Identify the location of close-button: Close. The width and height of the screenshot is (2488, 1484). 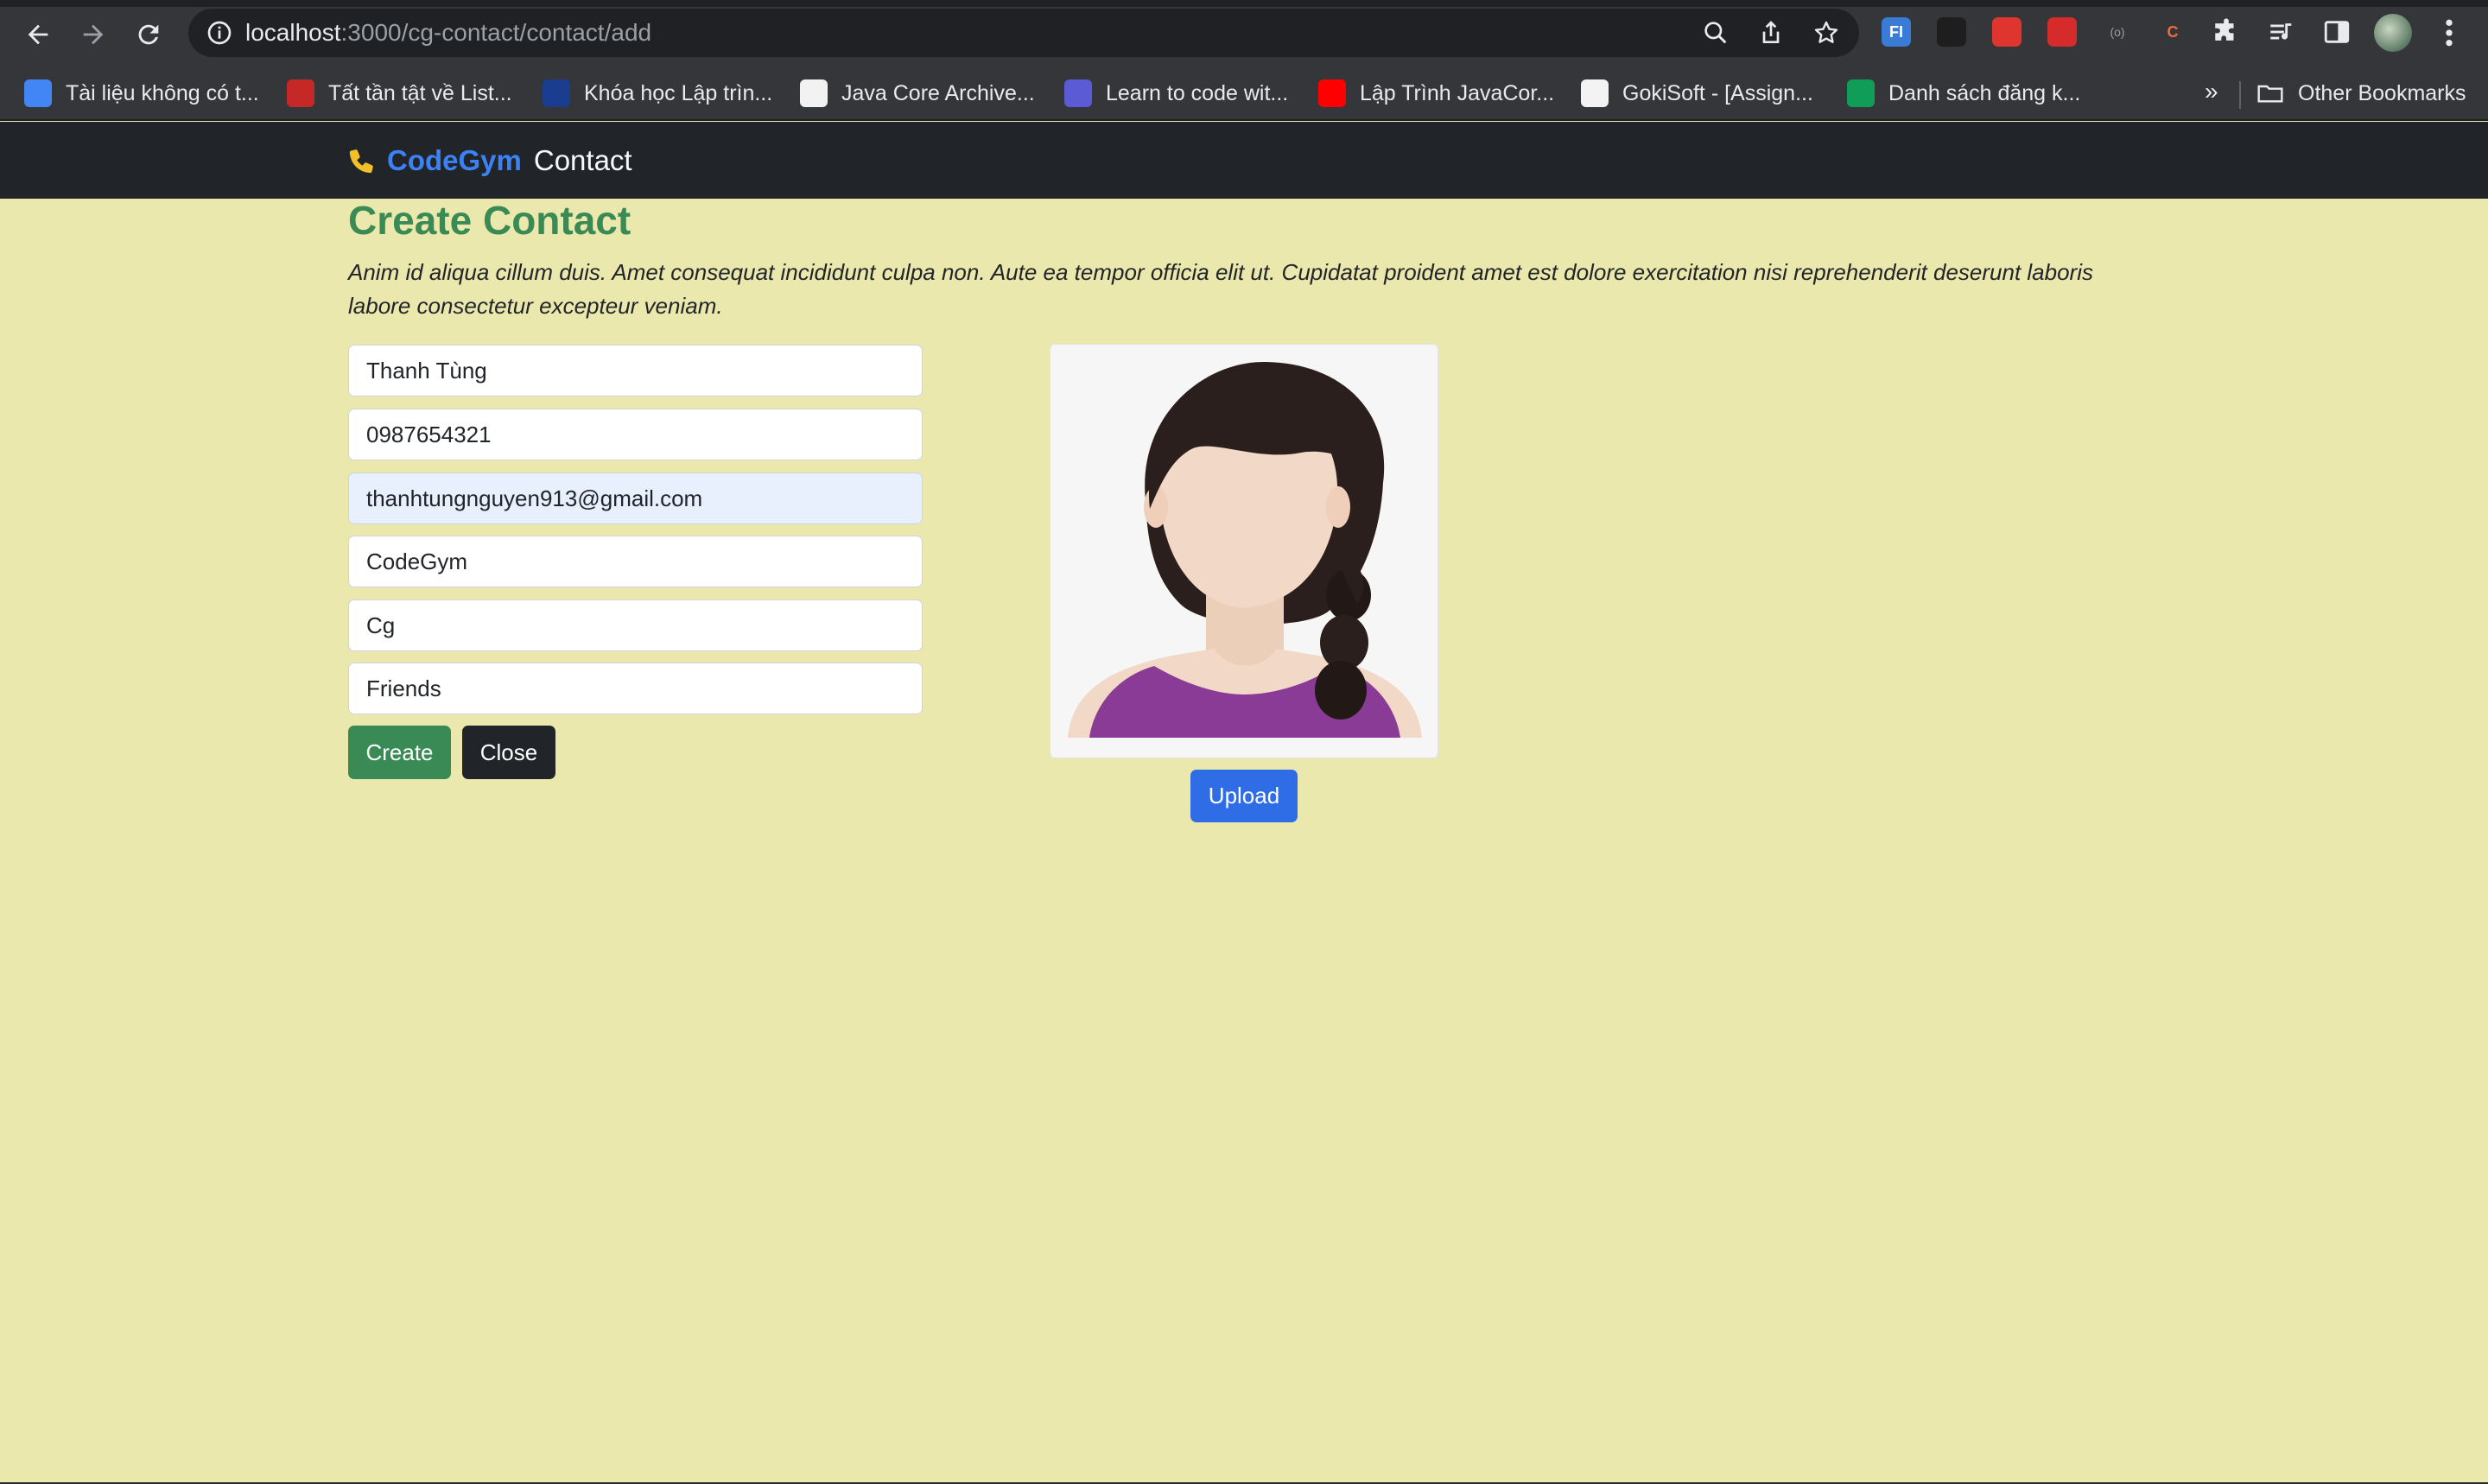
(509, 752).